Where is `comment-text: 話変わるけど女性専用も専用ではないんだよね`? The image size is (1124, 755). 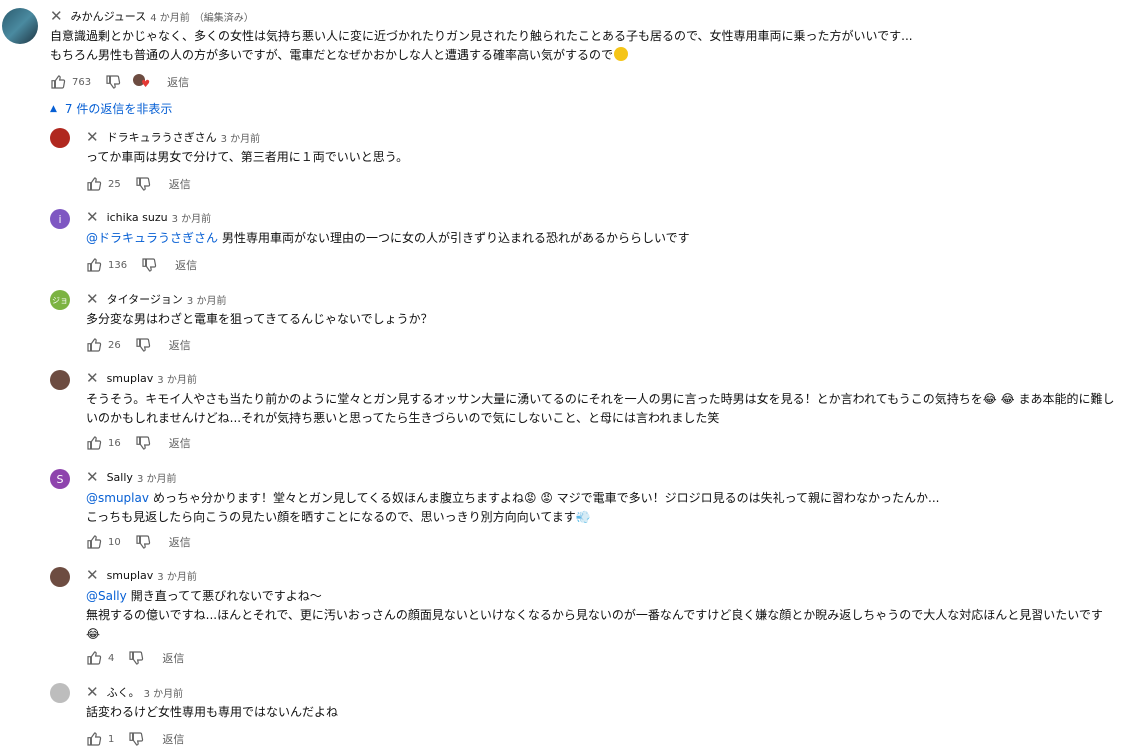 comment-text: 話変わるけど女性専用も専用ではないんだよね is located at coordinates (601, 712).